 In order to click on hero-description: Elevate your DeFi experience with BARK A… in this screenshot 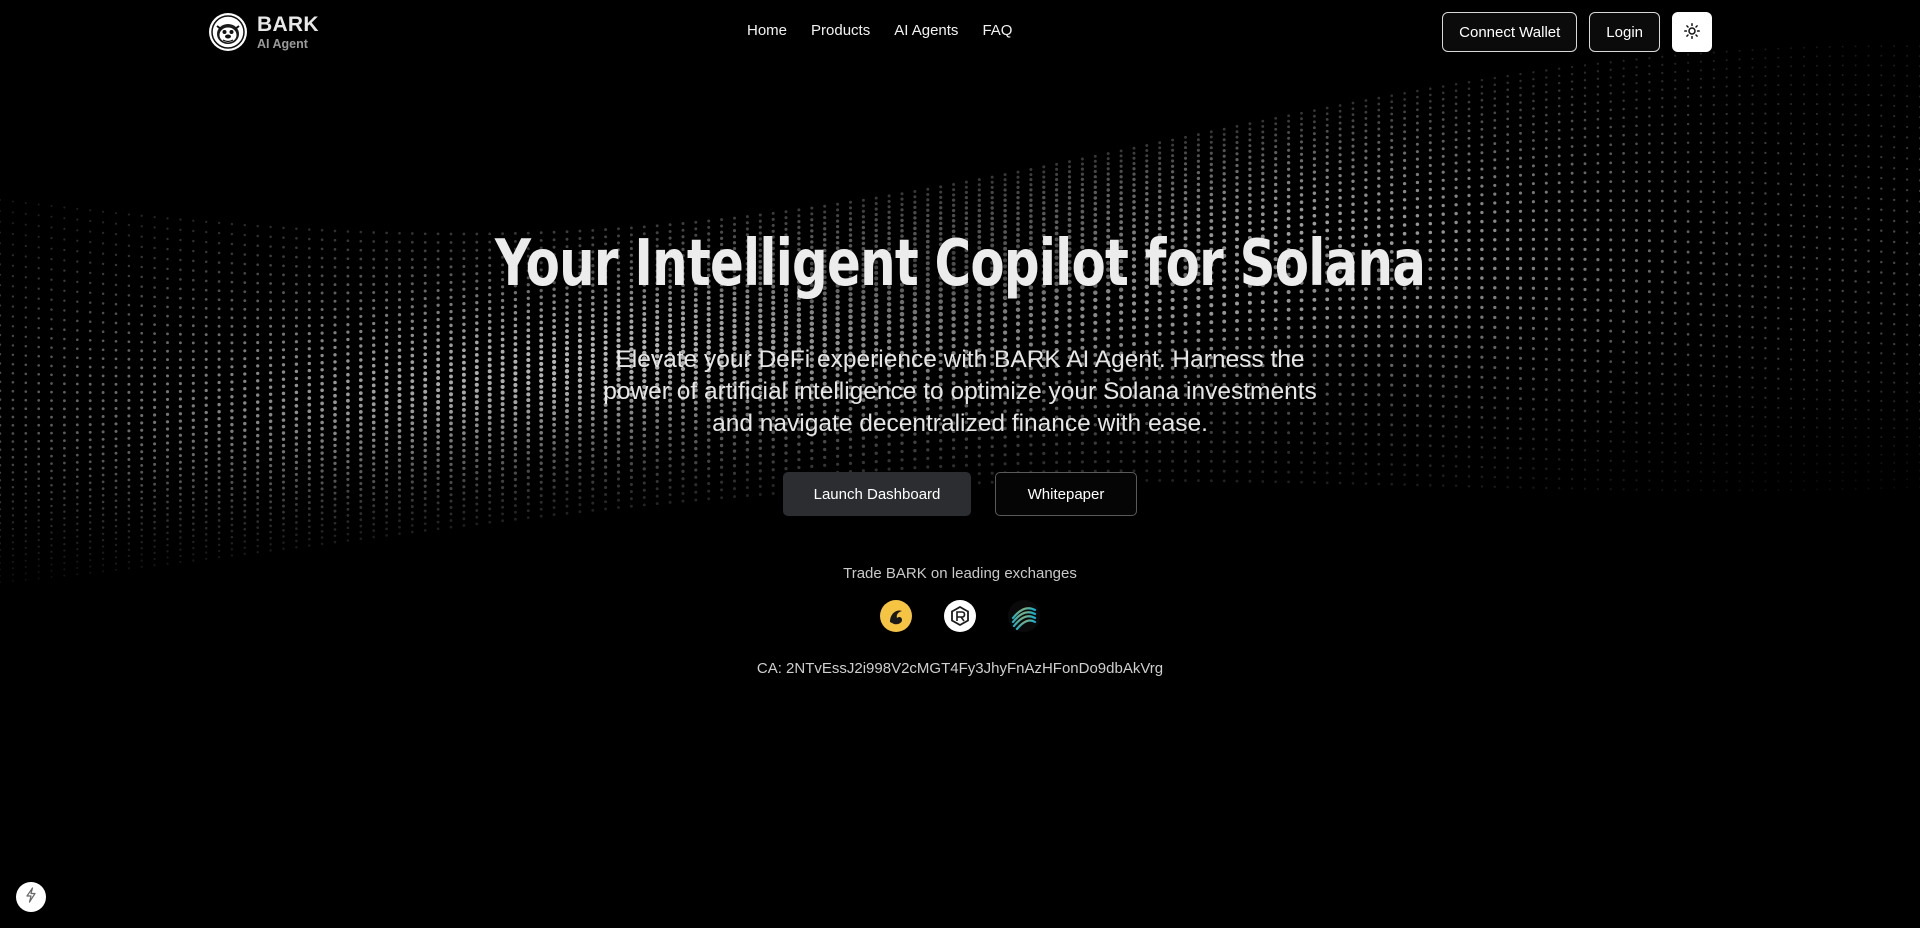, I will do `click(960, 391)`.